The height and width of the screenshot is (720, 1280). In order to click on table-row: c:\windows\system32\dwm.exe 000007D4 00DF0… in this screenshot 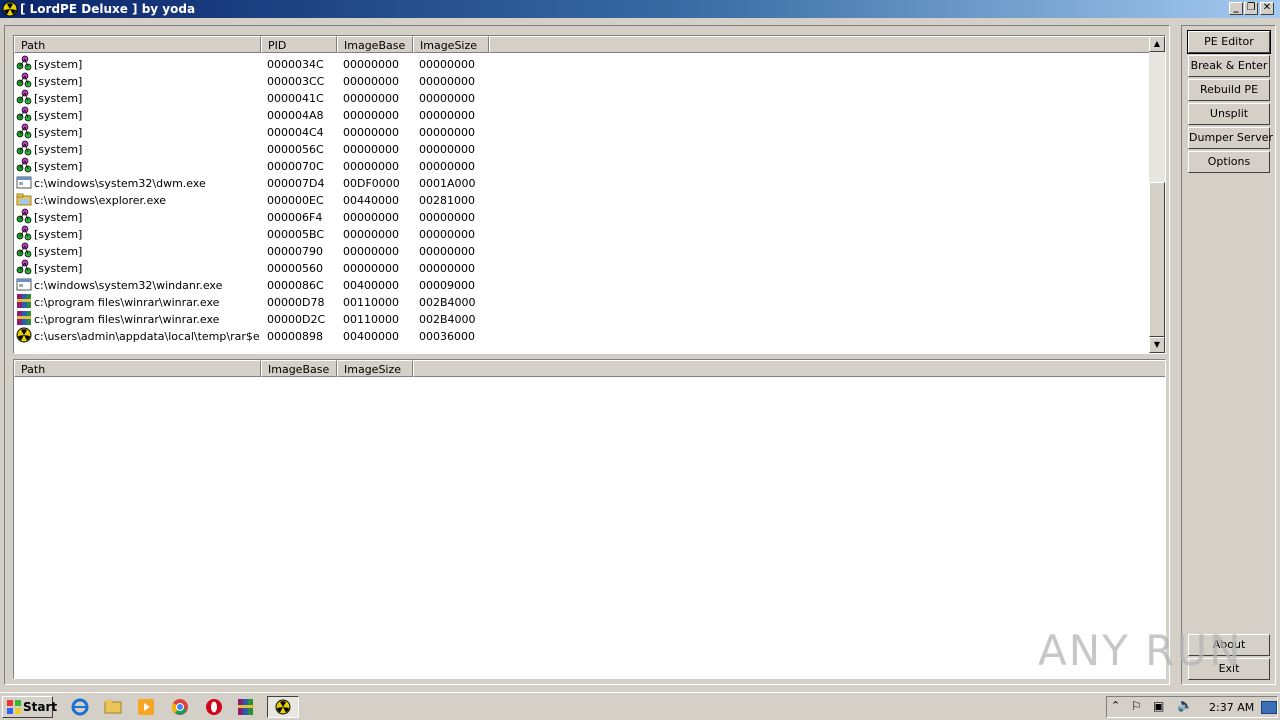, I will do `click(581, 182)`.